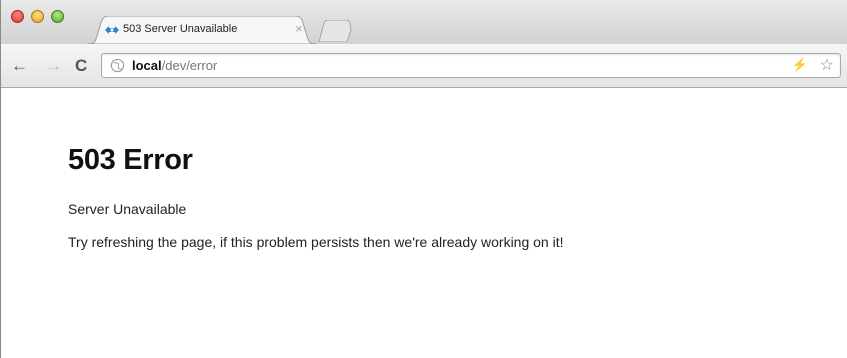  I want to click on forward-button: →, so click(53, 66).